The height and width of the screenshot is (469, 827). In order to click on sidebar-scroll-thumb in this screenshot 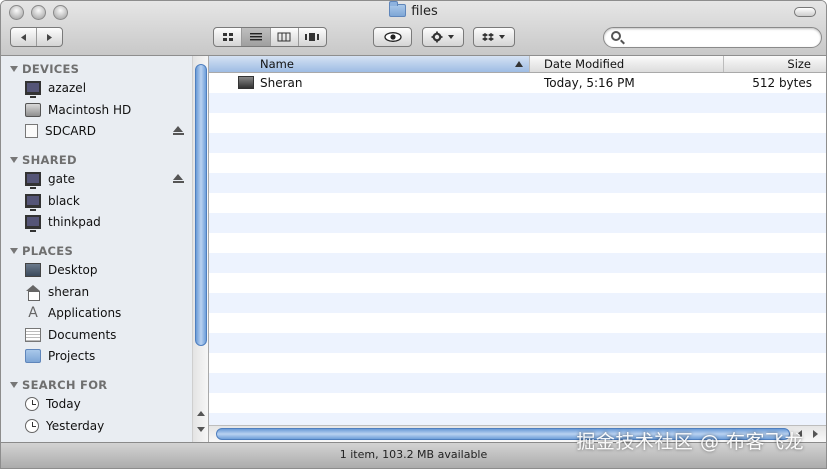, I will do `click(201, 205)`.